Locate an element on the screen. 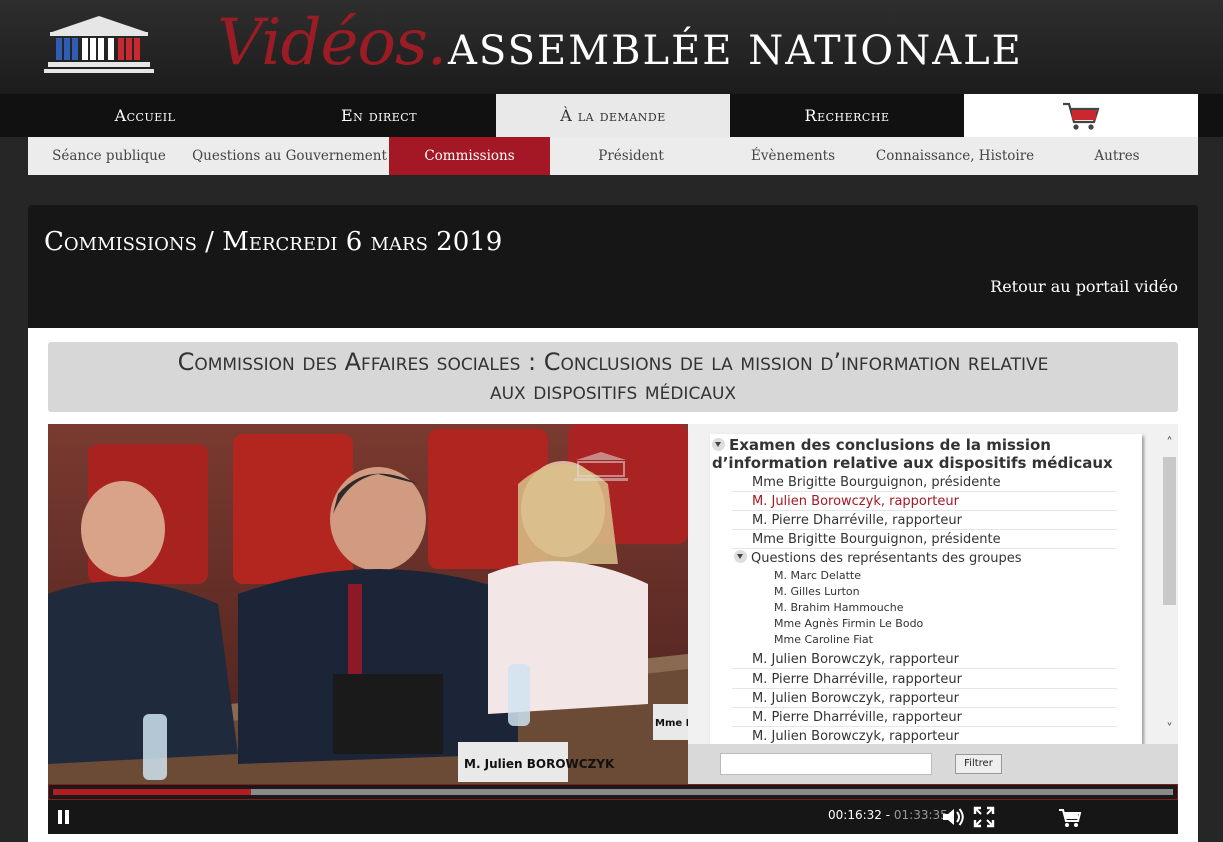 The image size is (1223, 842). filter-bar: Filtrer is located at coordinates (933, 764).